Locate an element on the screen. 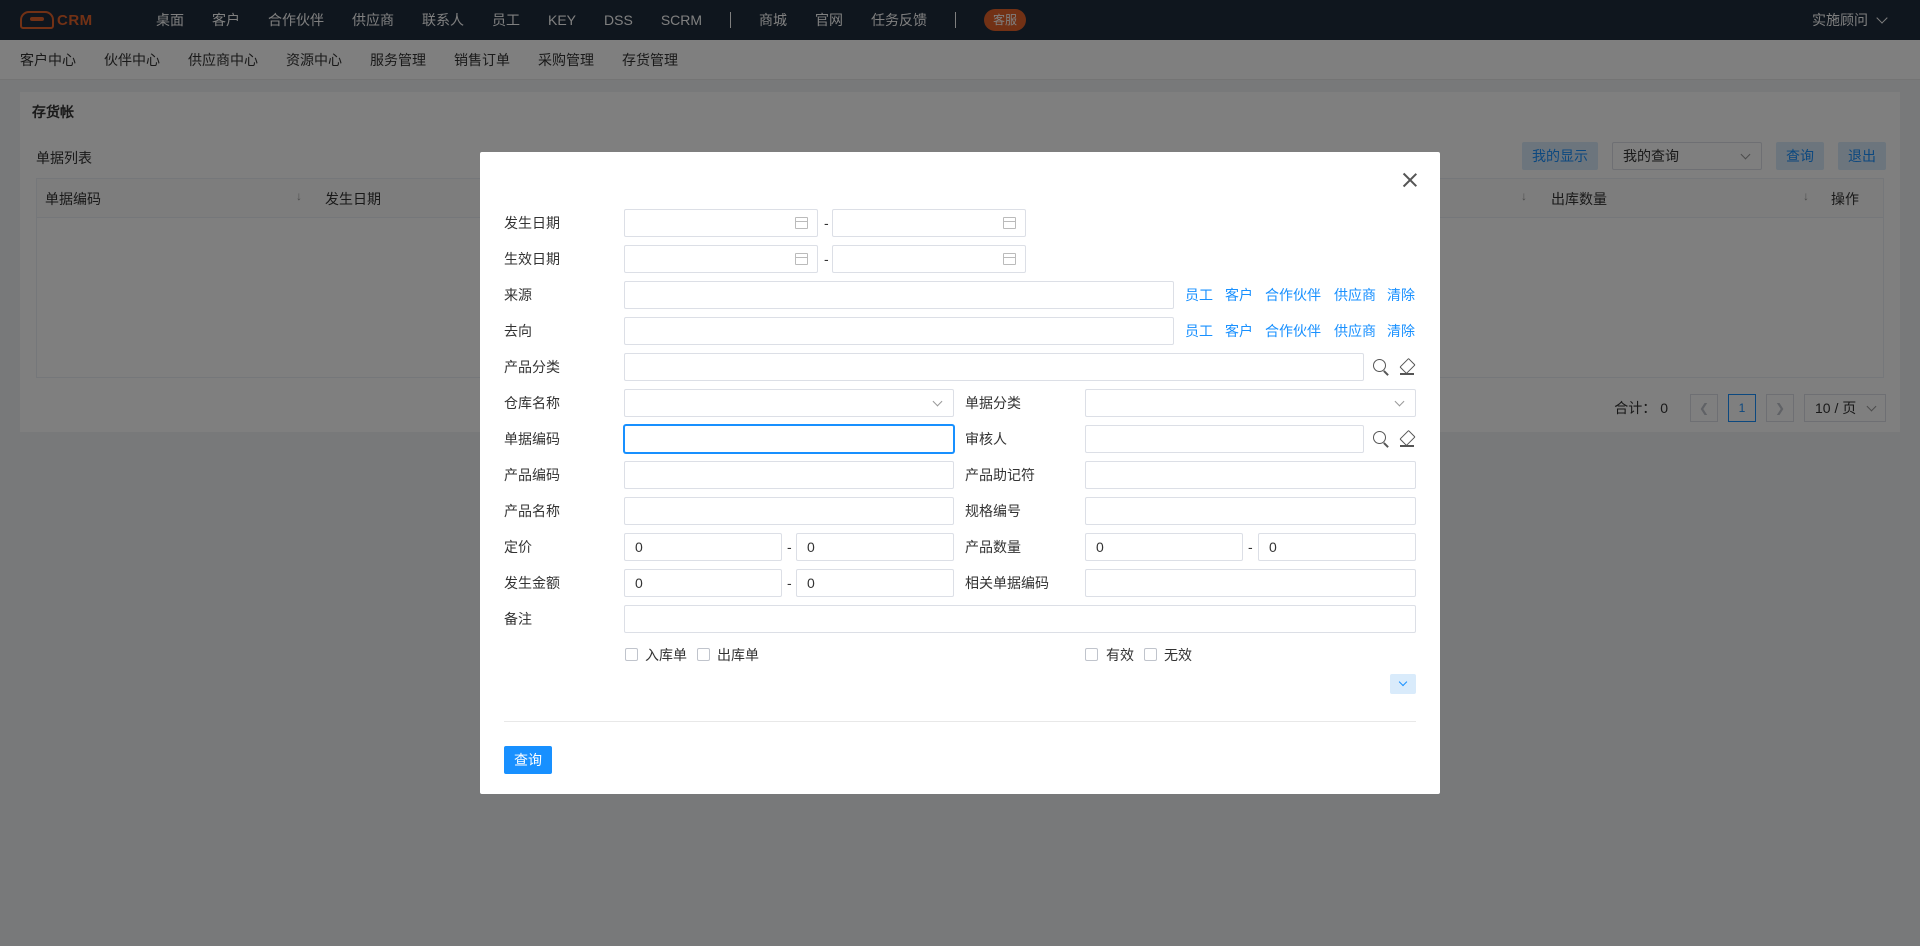  close-icon is located at coordinates (1410, 180).